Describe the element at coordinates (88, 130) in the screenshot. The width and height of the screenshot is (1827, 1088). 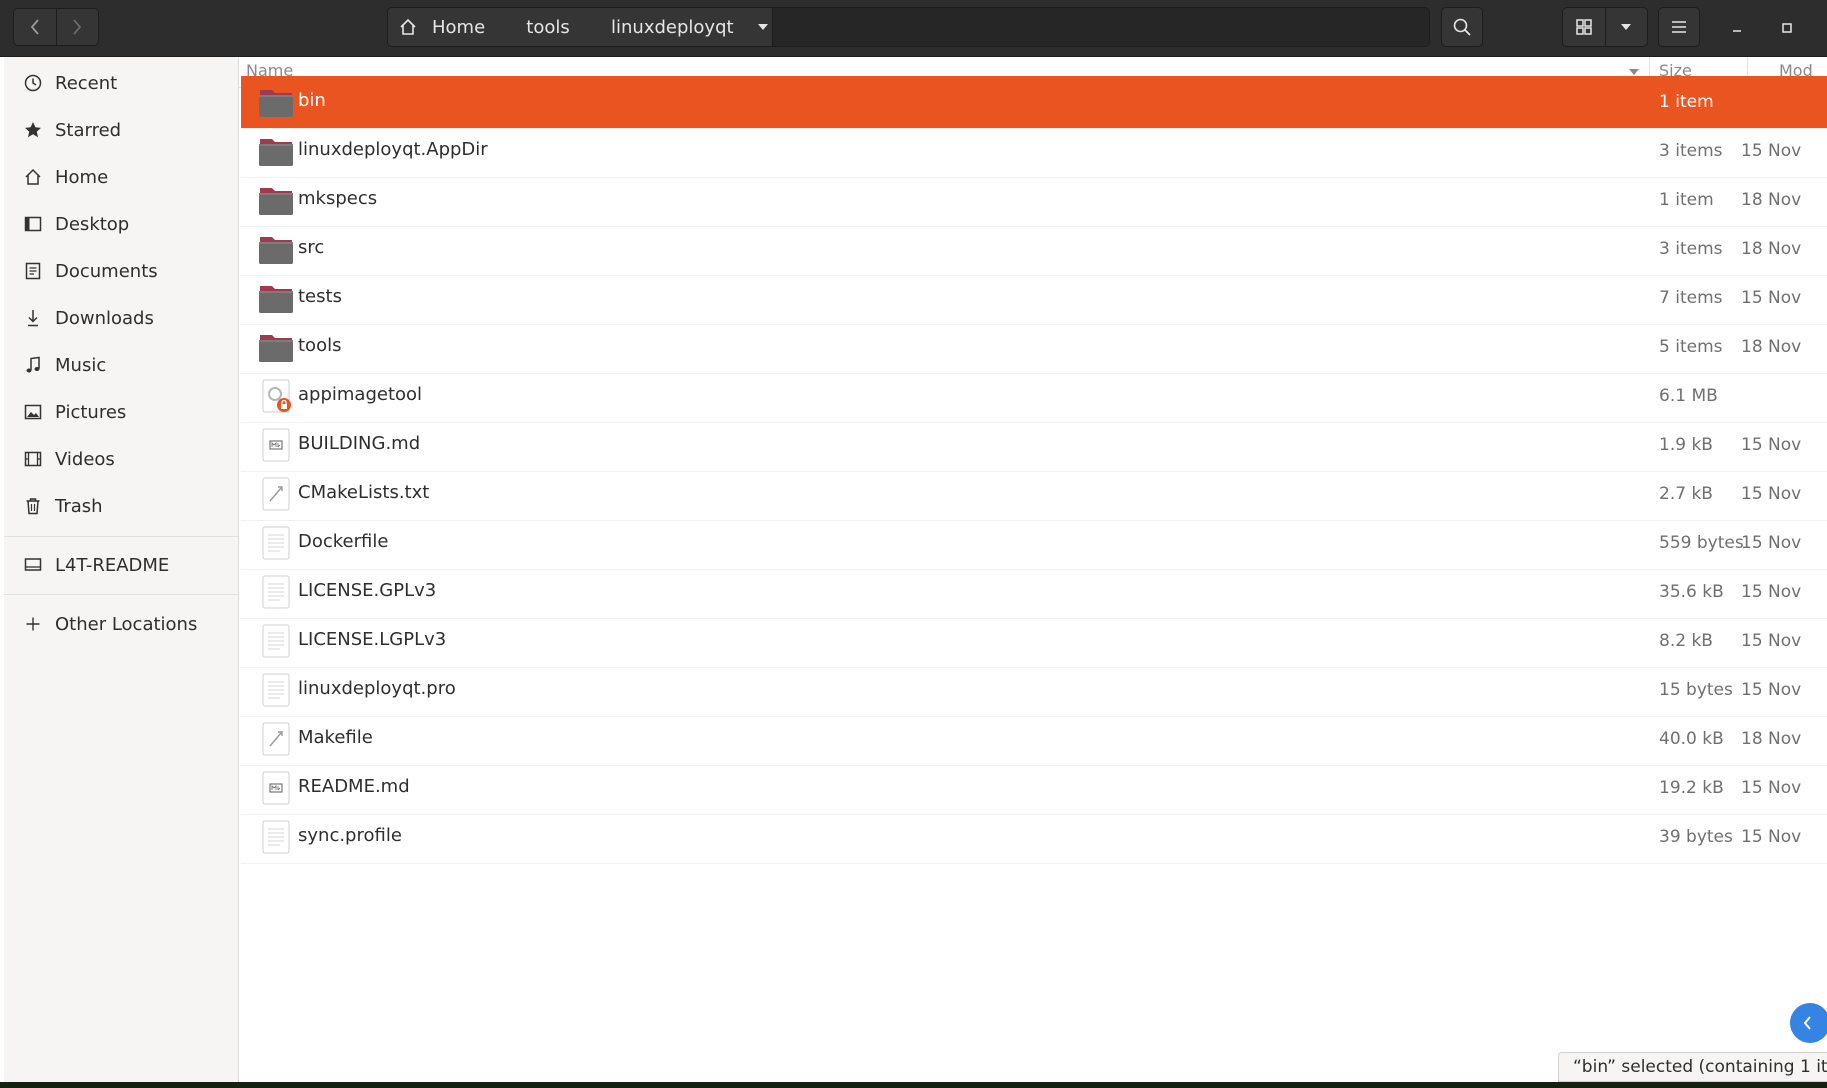
I see `sidebar-item-label: Starred` at that location.